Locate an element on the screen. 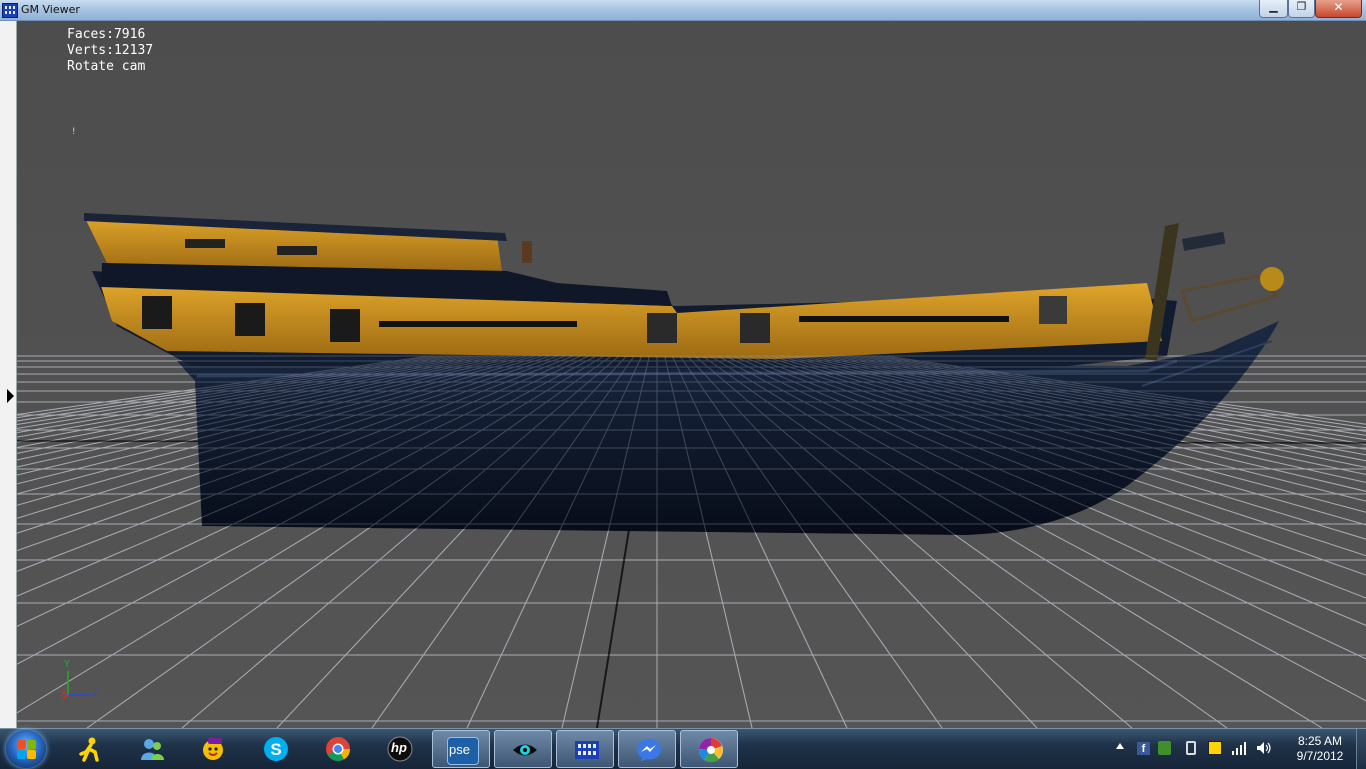  taskbar-item-eye-app is located at coordinates (523, 749).